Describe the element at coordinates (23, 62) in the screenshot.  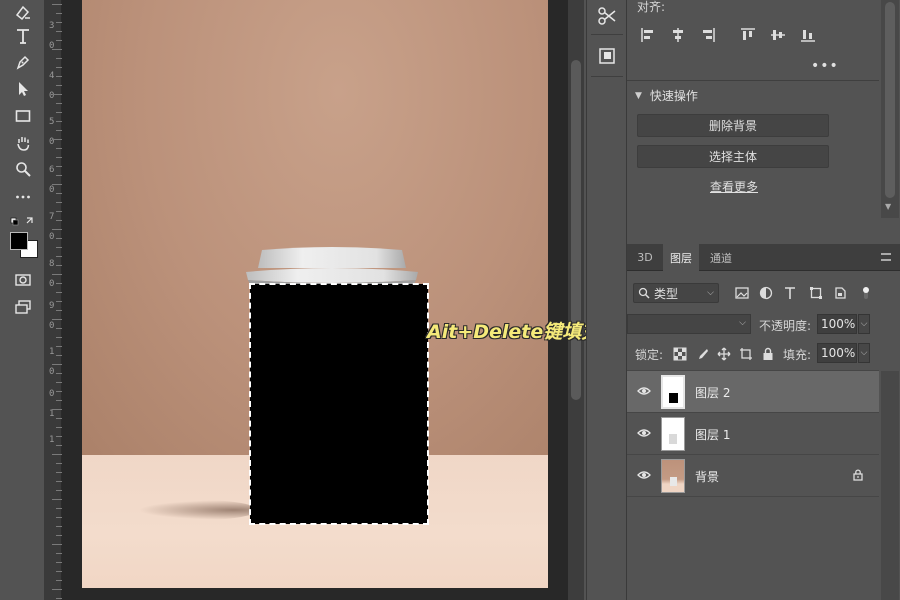
I see `pen-tool-icon` at that location.